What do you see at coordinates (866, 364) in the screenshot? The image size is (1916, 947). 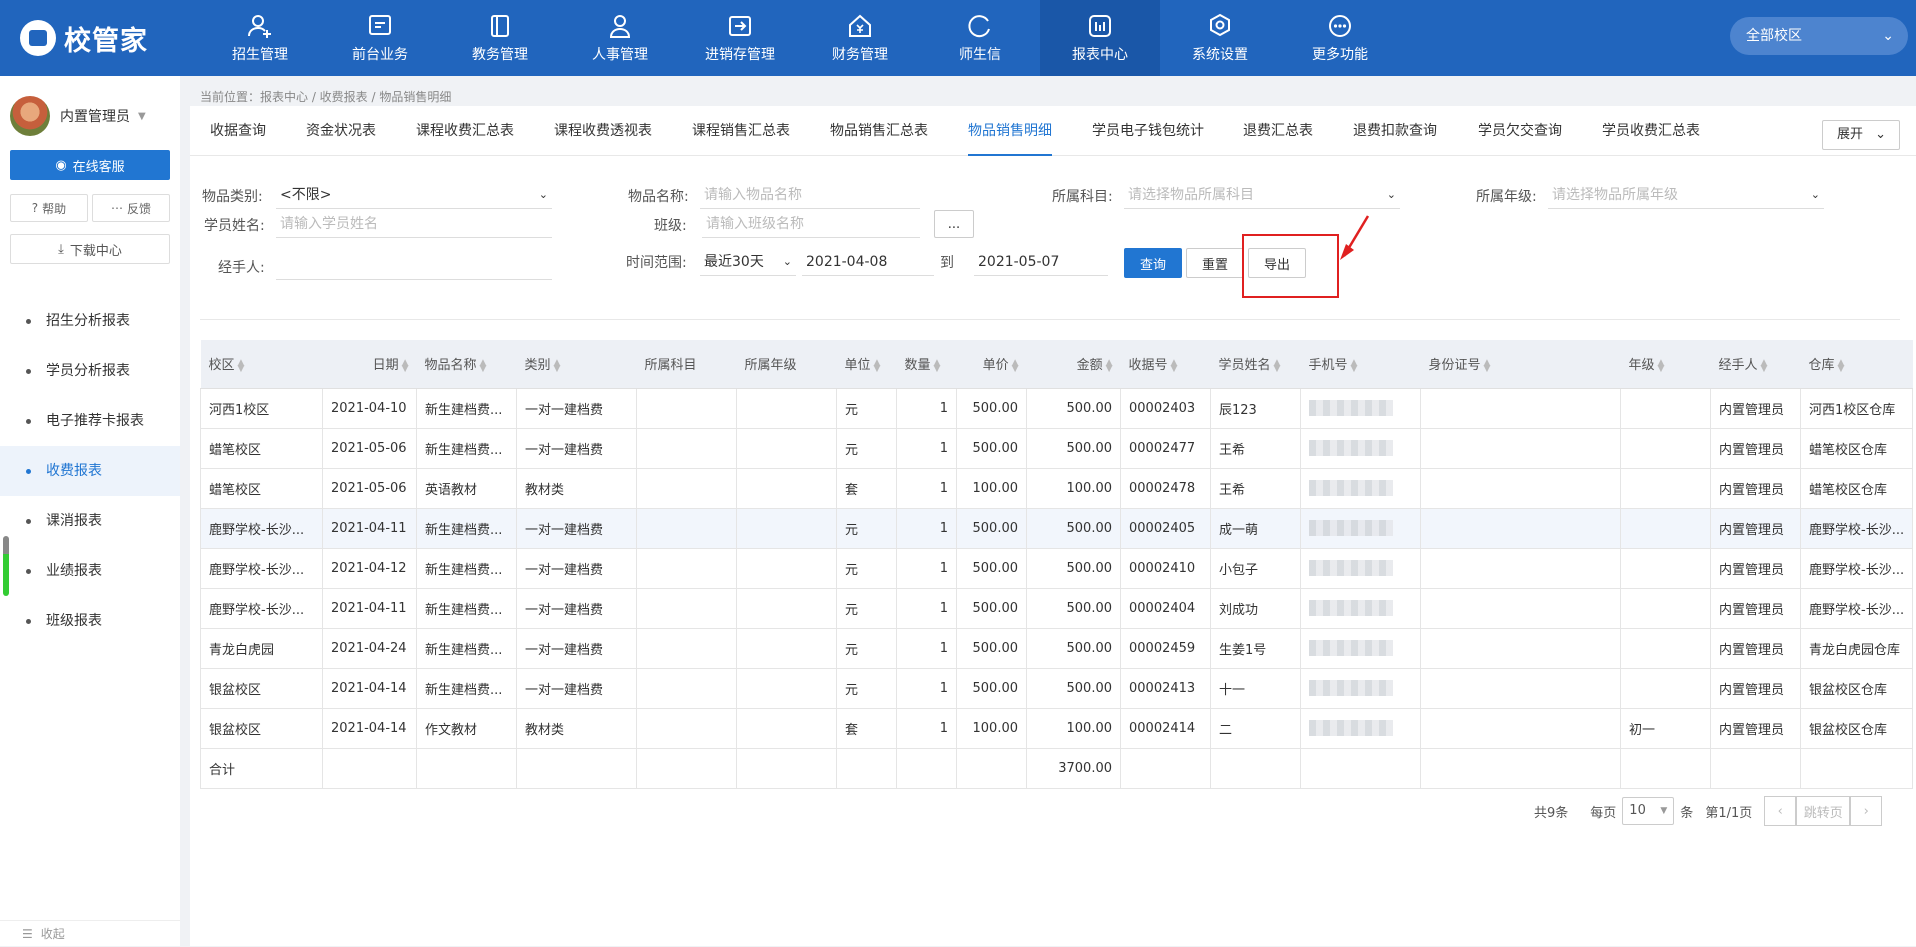 I see `col-header-unit: 单位 ▲ ▼` at bounding box center [866, 364].